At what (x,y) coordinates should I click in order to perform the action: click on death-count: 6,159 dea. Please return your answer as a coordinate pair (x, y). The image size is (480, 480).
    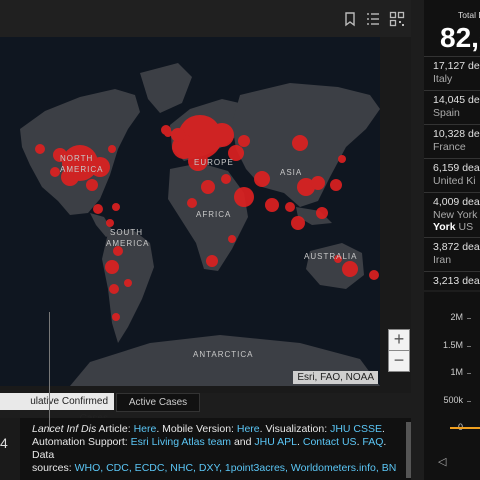
    Looking at the image, I should click on (456, 168).